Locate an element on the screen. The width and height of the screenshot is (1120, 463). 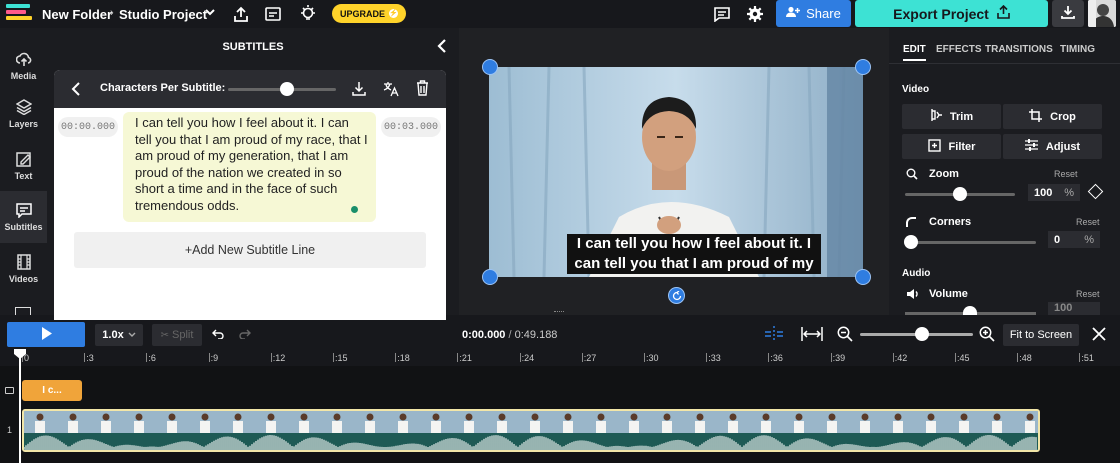
back-icon is located at coordinates (76, 90).